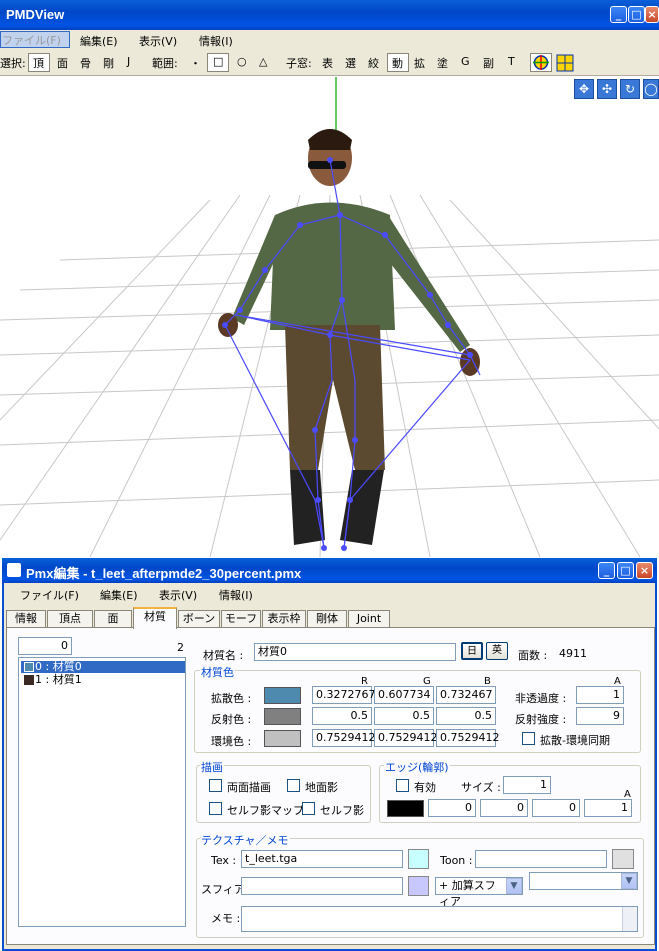  Describe the element at coordinates (284, 619) in the screenshot. I see `tab-display-frame: 表示枠` at that location.